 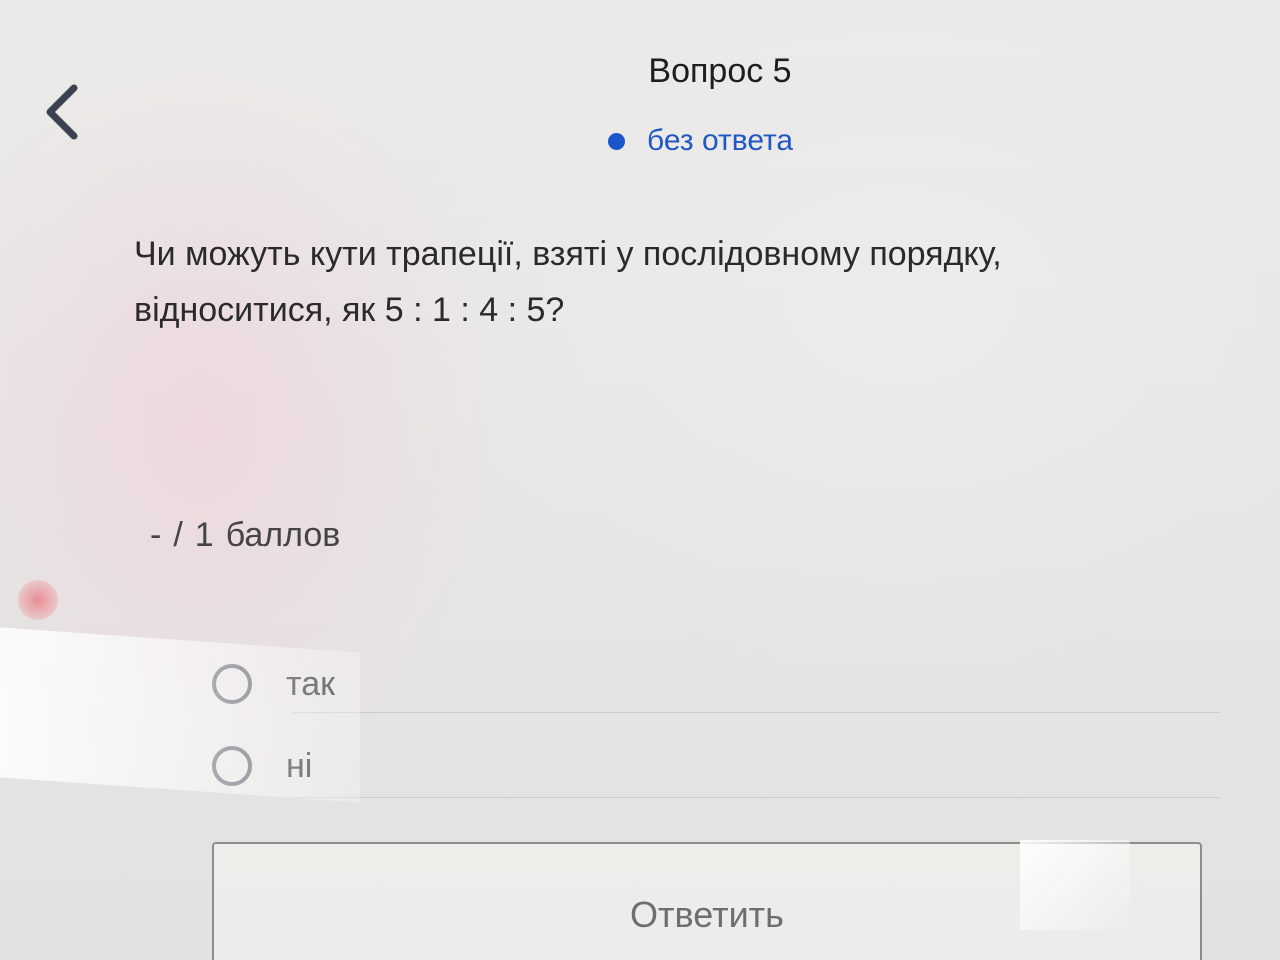 I want to click on submit-answer-button: Ответить, so click(x=707, y=901).